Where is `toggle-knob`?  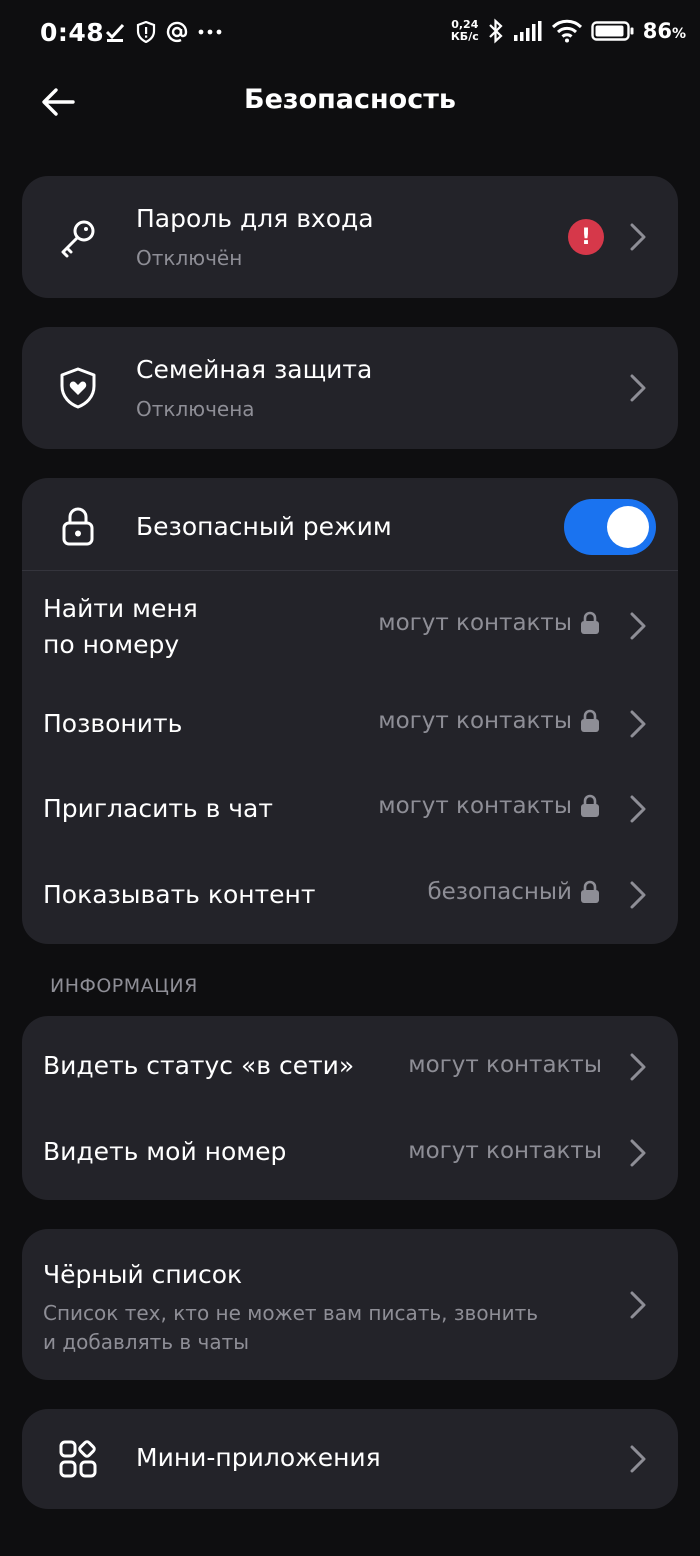
toggle-knob is located at coordinates (628, 527).